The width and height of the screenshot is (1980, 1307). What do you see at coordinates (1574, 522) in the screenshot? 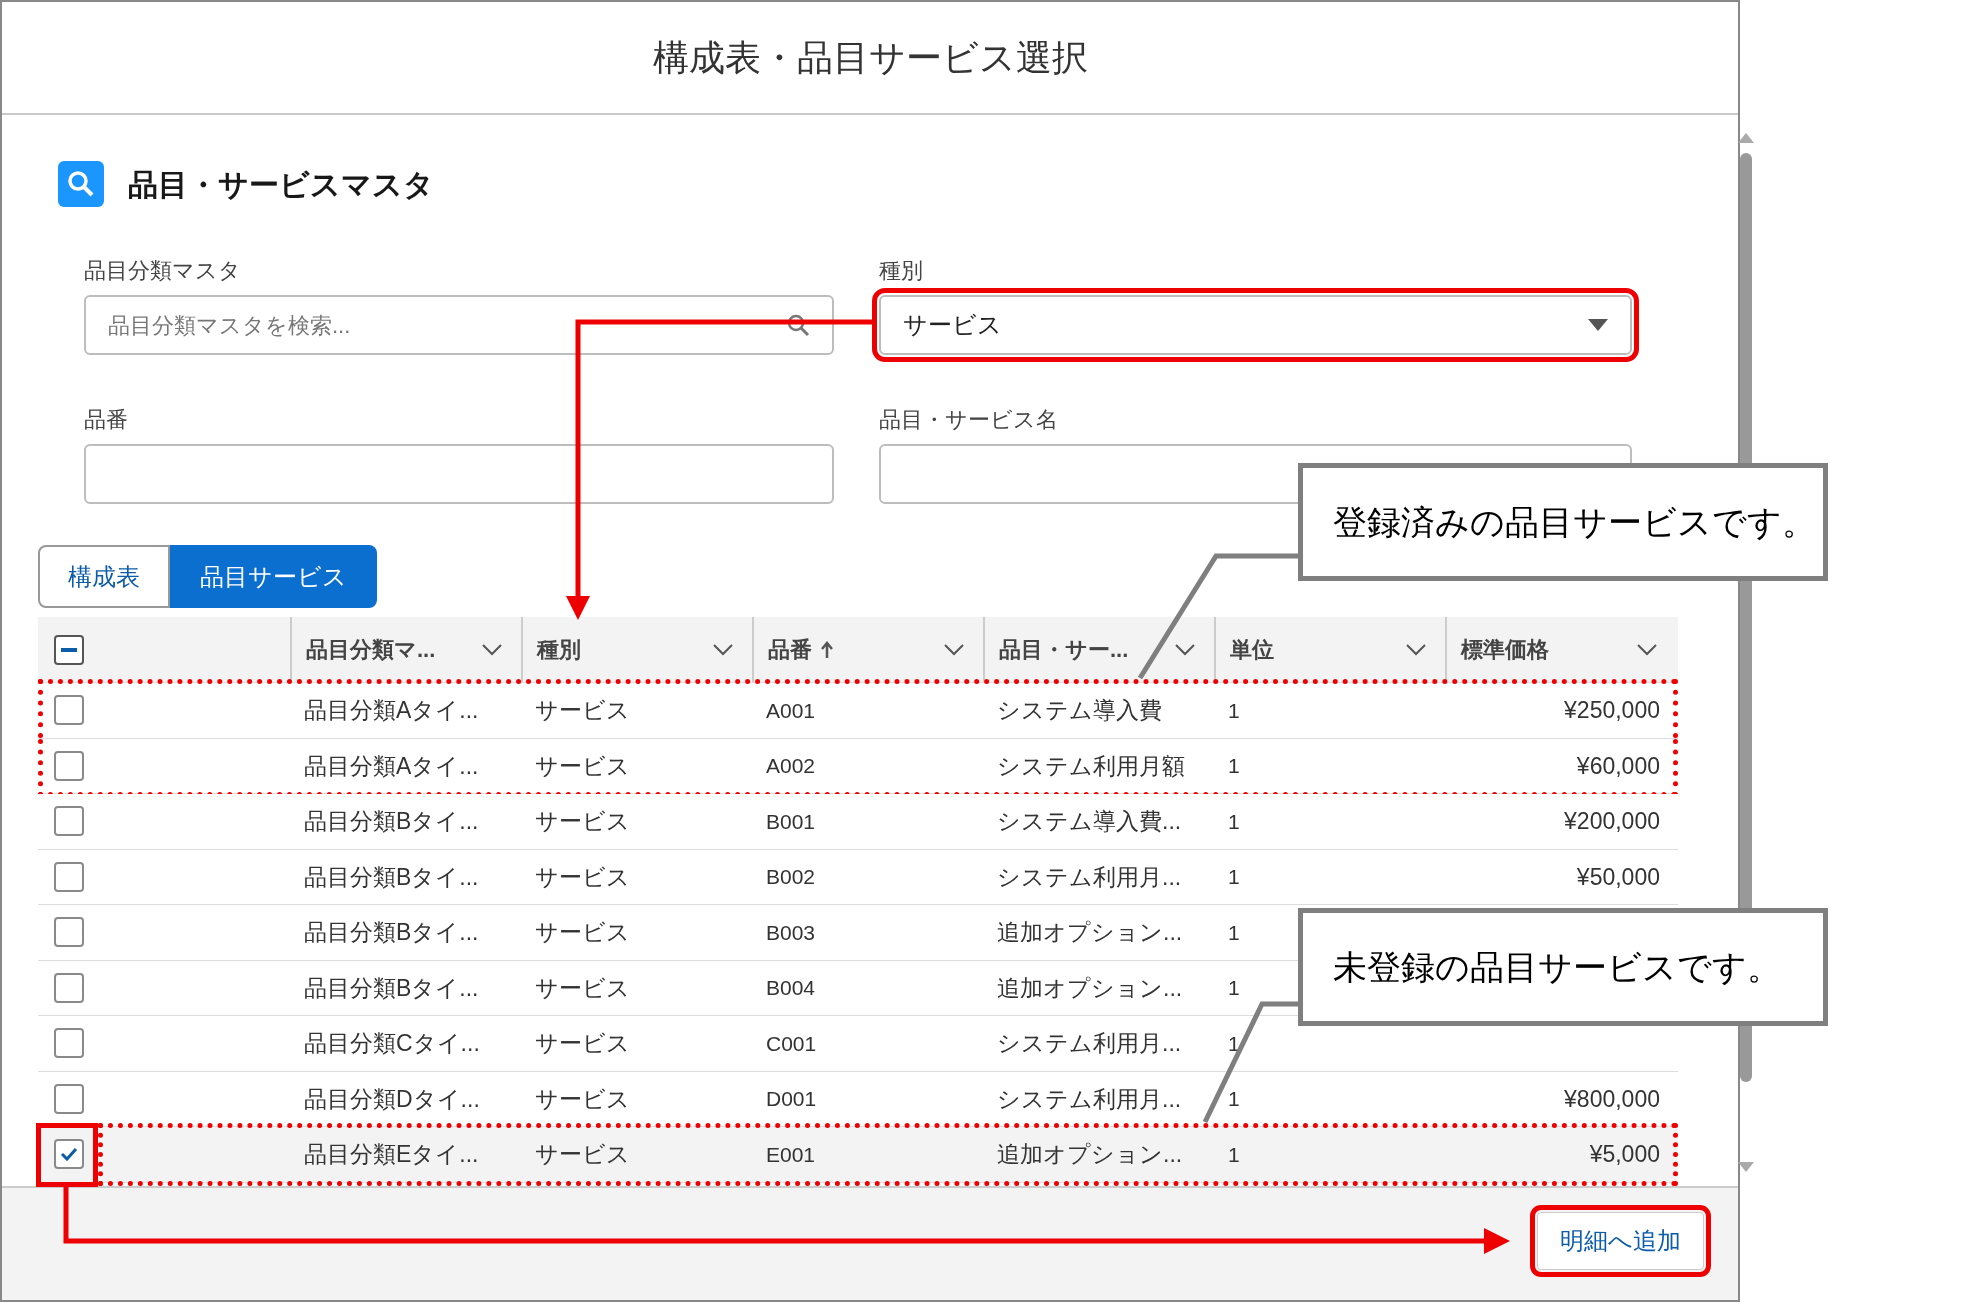
I see `callout-text: 登録済みの品目サービスです。` at bounding box center [1574, 522].